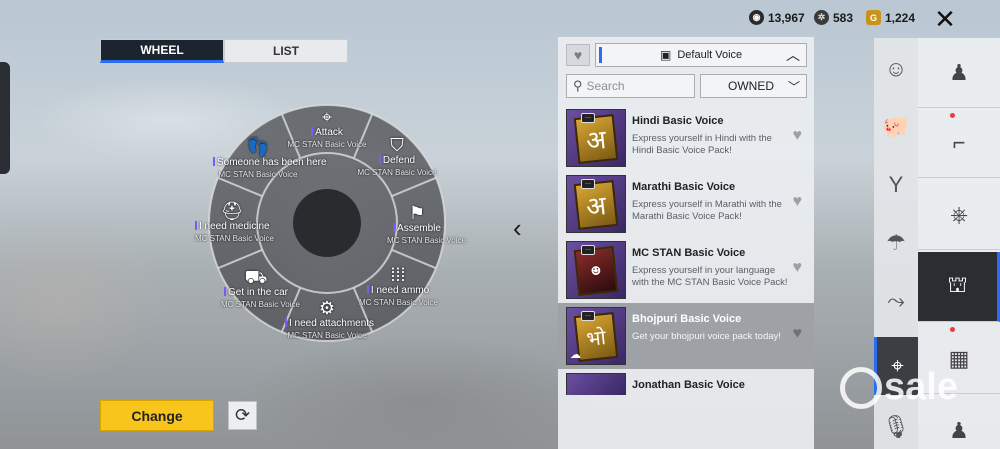  I want to click on wheel-slot-defend: ⛉ Defend MC STAN Basic Voice, so click(397, 157).